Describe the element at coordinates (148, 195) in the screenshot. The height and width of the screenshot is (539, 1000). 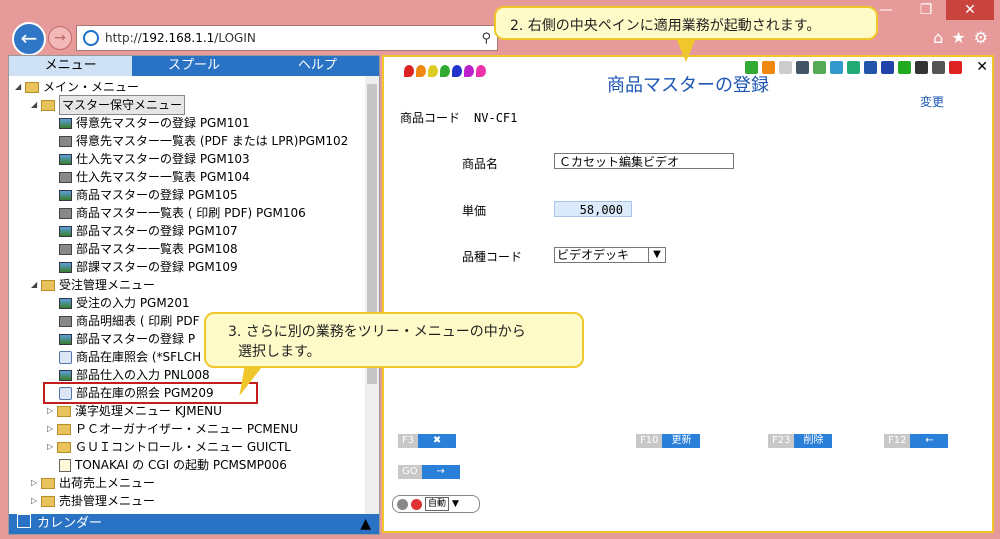
I see `tree-item: 商品マスターの登録 PGM105` at that location.